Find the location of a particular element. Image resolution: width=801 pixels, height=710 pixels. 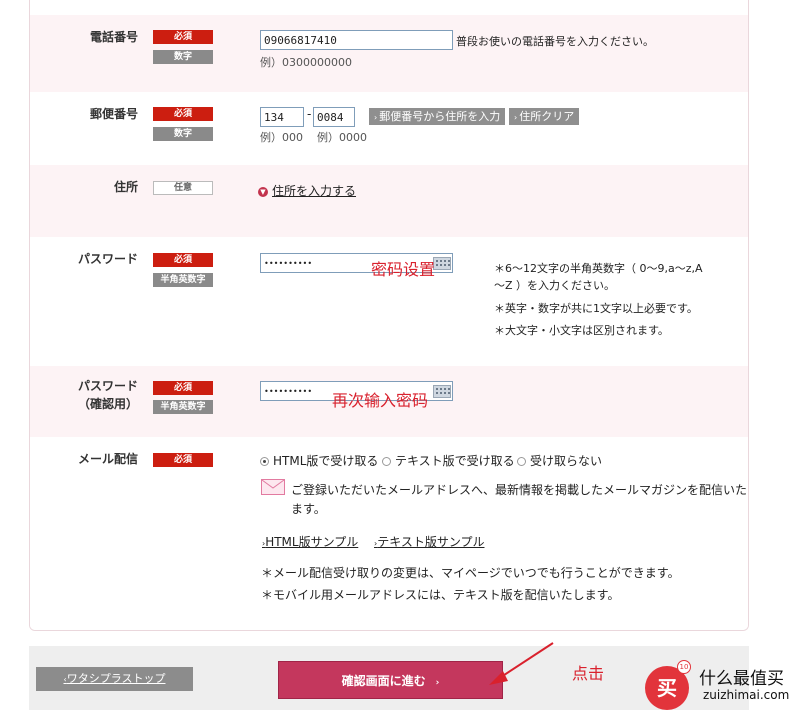

radio-text-label: テキスト版で受け取る is located at coordinates (455, 461).